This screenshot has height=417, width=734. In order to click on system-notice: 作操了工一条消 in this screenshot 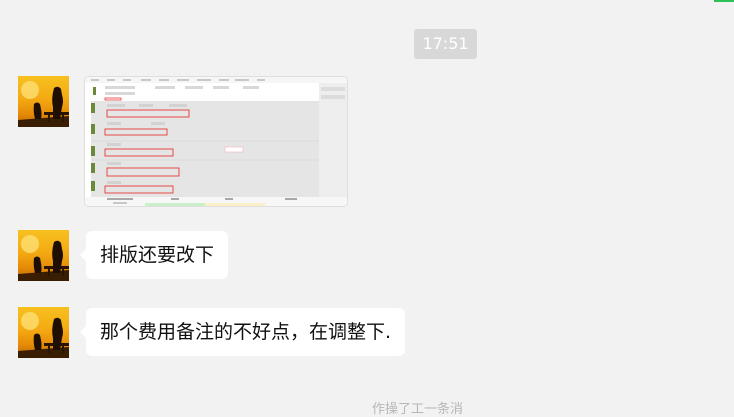, I will do `click(418, 409)`.